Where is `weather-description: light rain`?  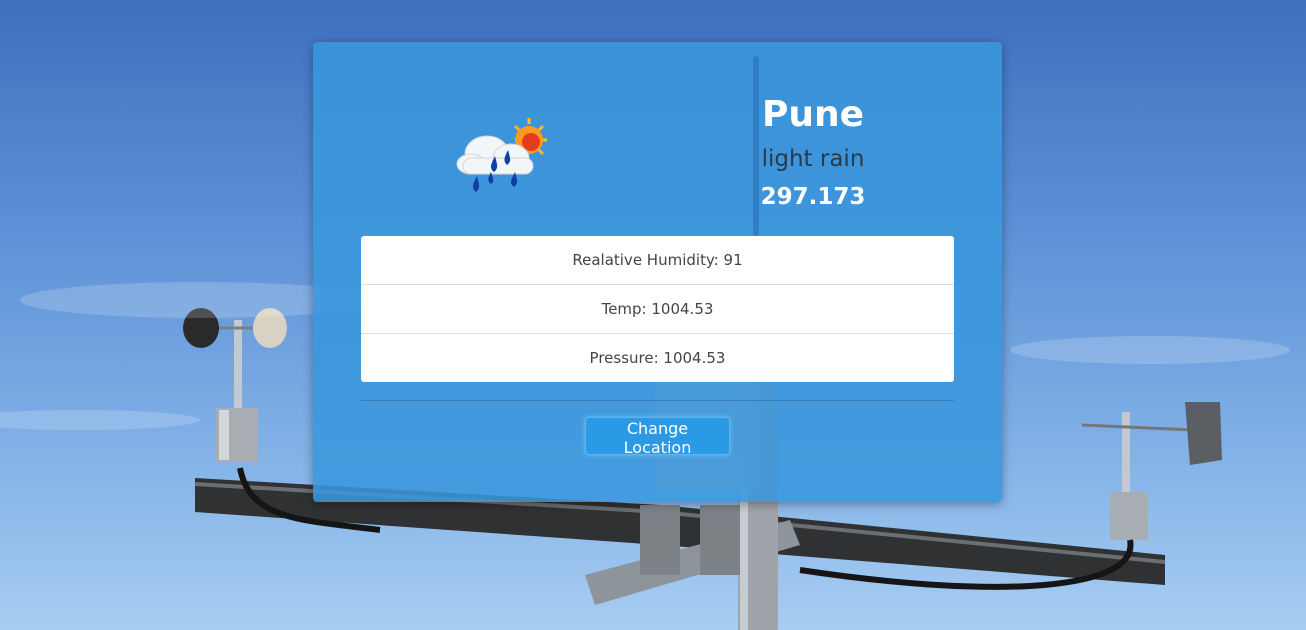 weather-description: light rain is located at coordinates (813, 159).